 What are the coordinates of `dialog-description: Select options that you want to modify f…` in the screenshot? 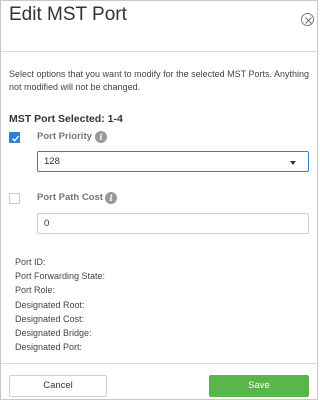 It's located at (159, 80).